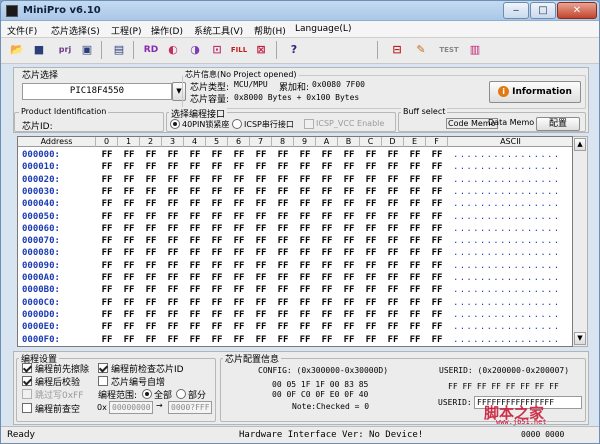 This screenshot has width=600, height=444. What do you see at coordinates (175, 124) in the screenshot?
I see `radio-40pin` at bounding box center [175, 124].